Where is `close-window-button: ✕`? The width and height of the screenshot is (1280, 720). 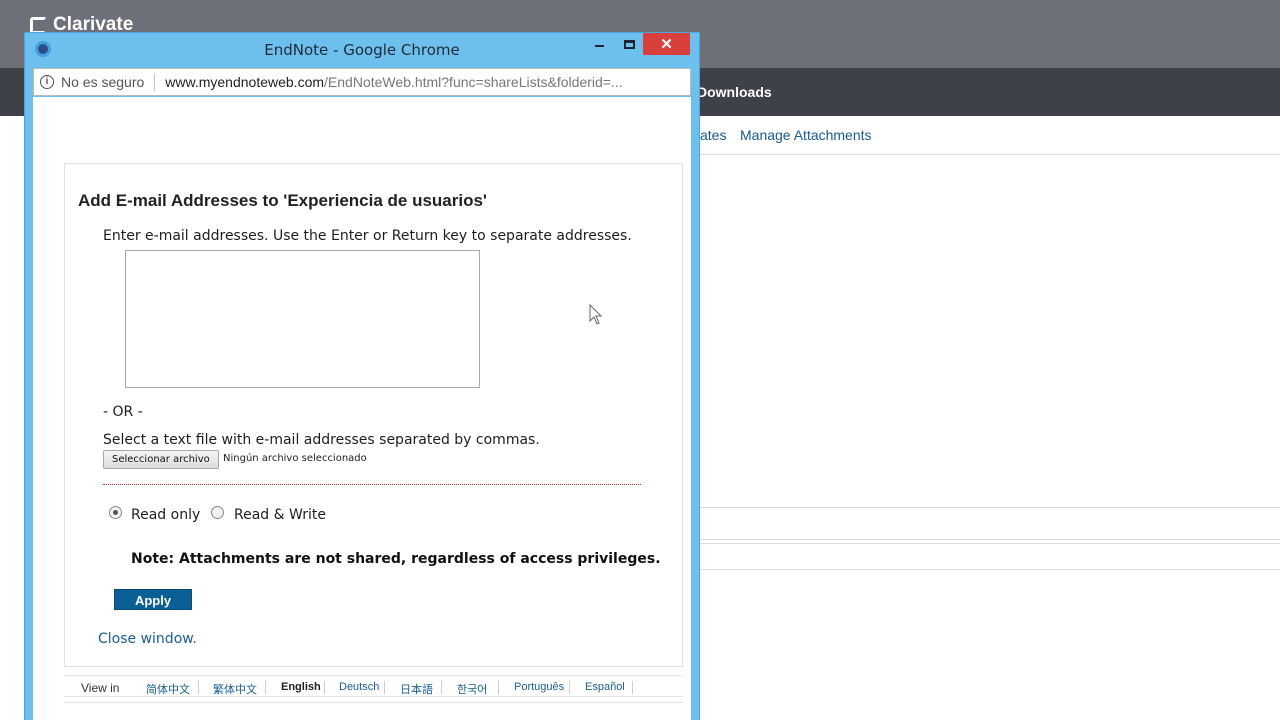 close-window-button: ✕ is located at coordinates (666, 44).